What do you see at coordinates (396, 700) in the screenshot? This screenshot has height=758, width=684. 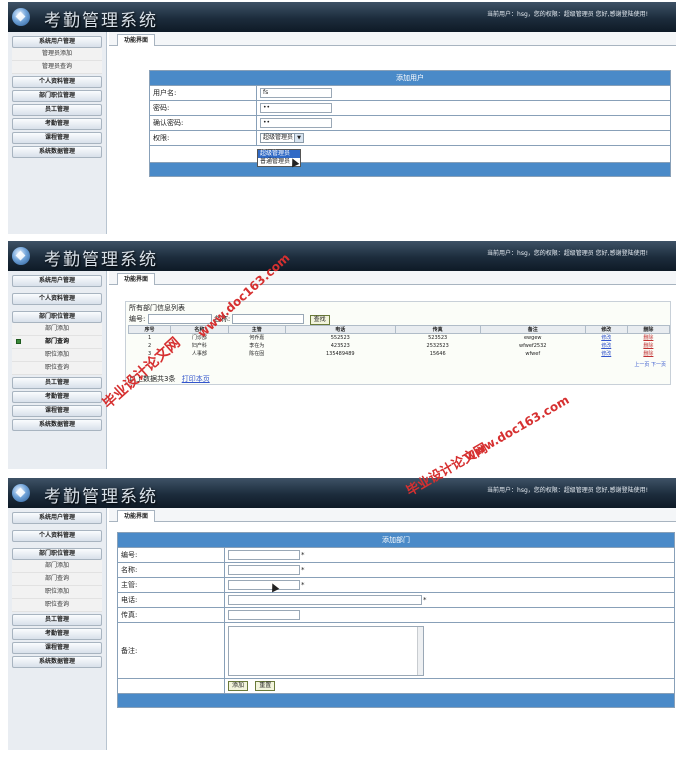 I see `form-footer` at bounding box center [396, 700].